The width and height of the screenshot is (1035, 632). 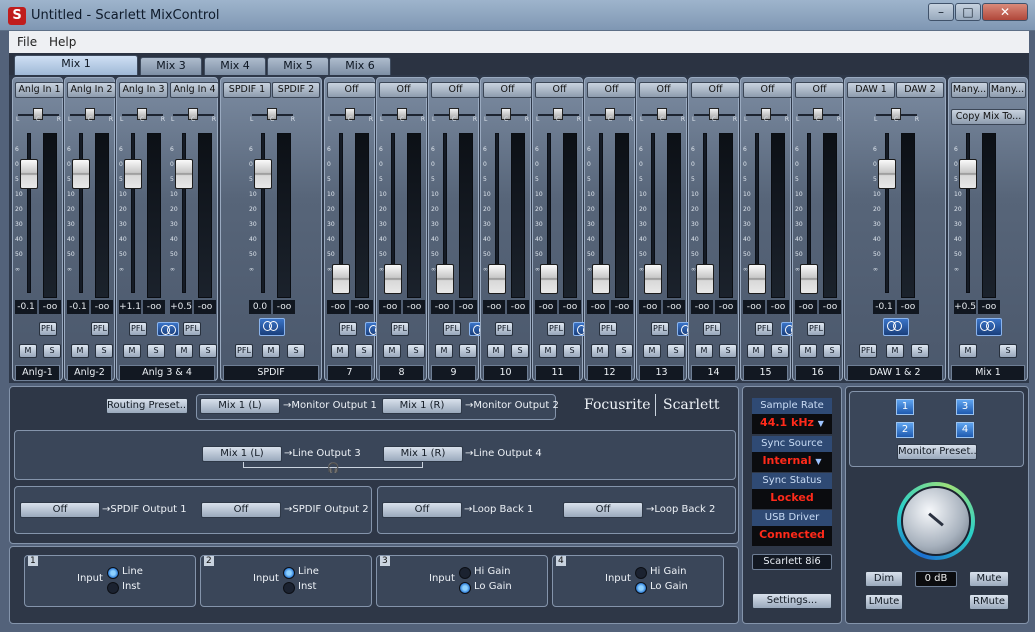 What do you see at coordinates (76, 65) in the screenshot?
I see `tab-mix-1: Mix 1` at bounding box center [76, 65].